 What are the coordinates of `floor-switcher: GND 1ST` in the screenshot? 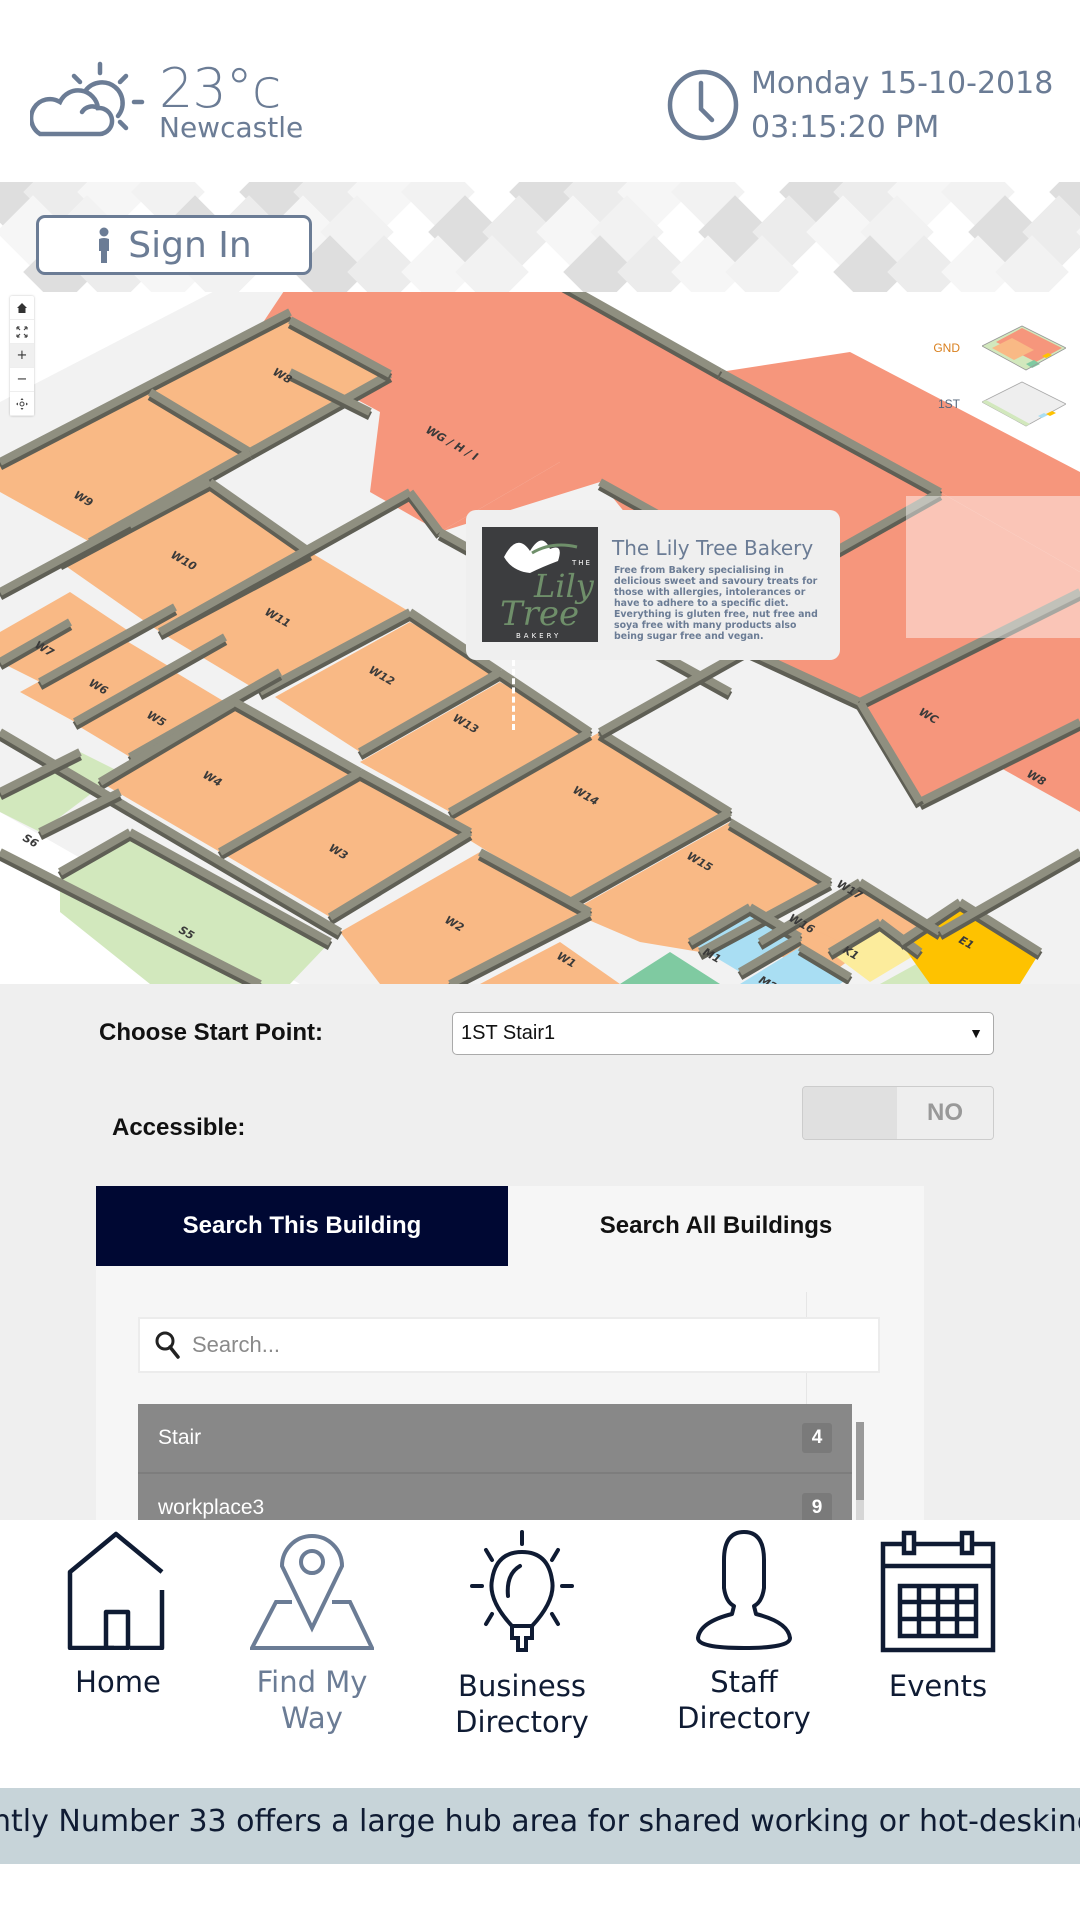 It's located at (995, 376).